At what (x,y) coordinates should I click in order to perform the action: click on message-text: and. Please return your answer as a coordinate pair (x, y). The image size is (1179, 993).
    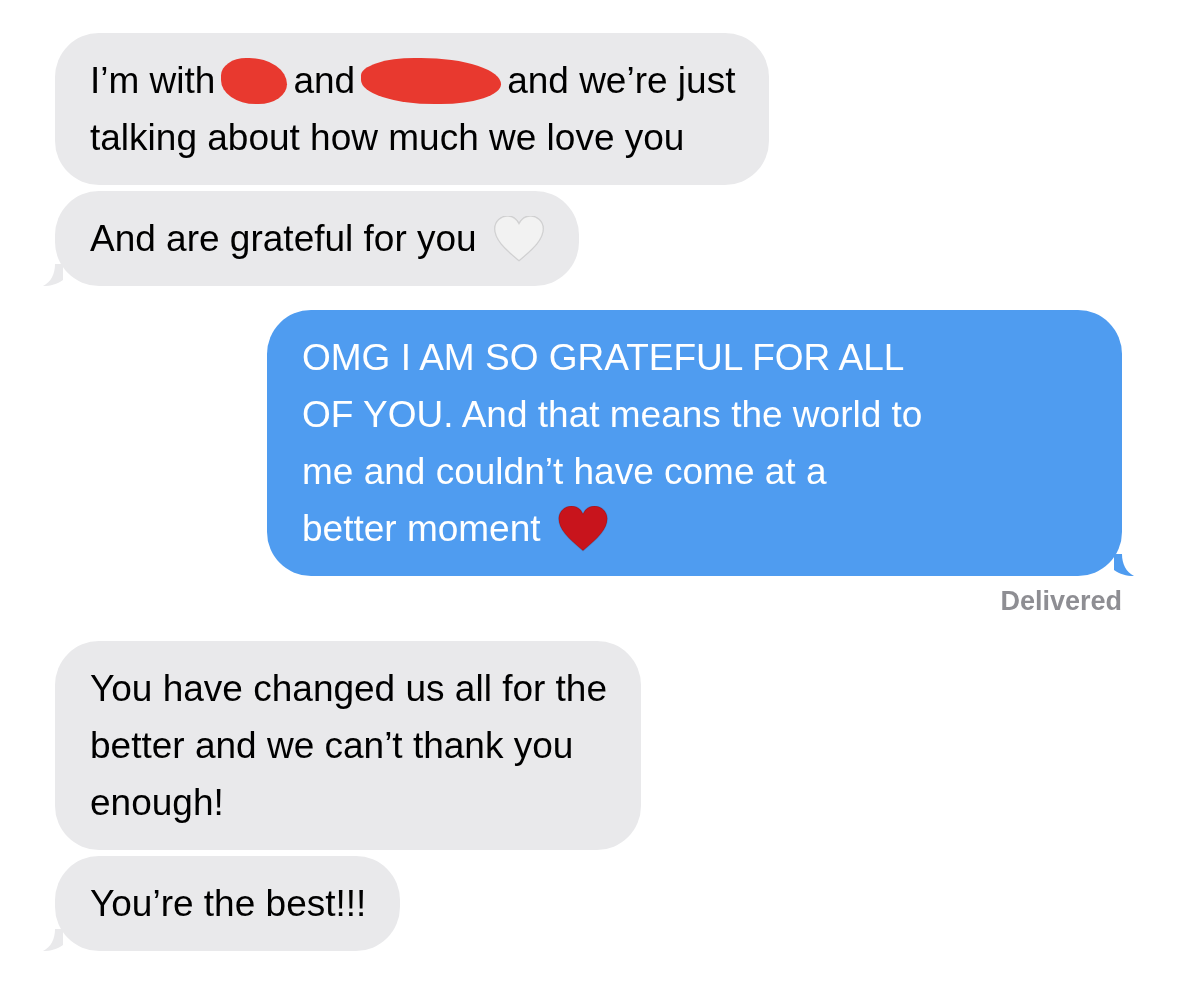
    Looking at the image, I should click on (324, 81).